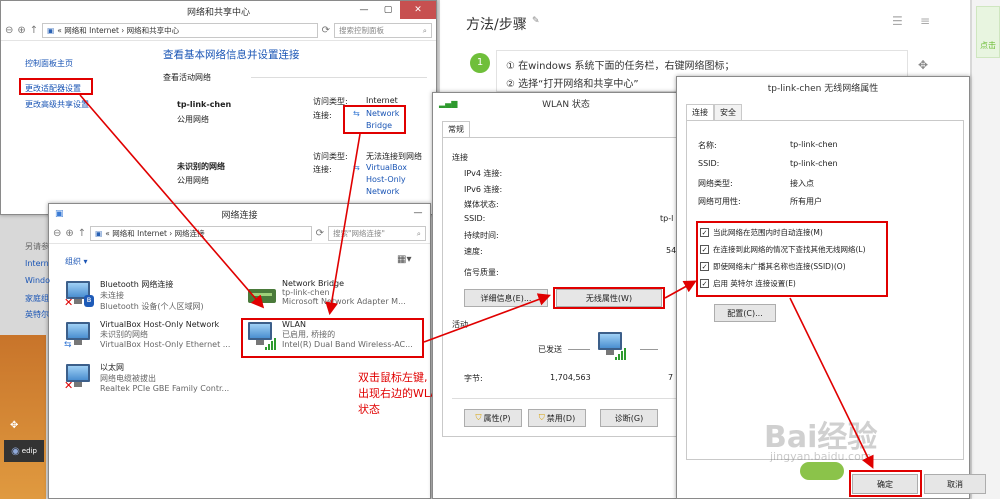  What do you see at coordinates (680, 289) in the screenshot?
I see `arrow-props-to-window` at bounding box center [680, 289].